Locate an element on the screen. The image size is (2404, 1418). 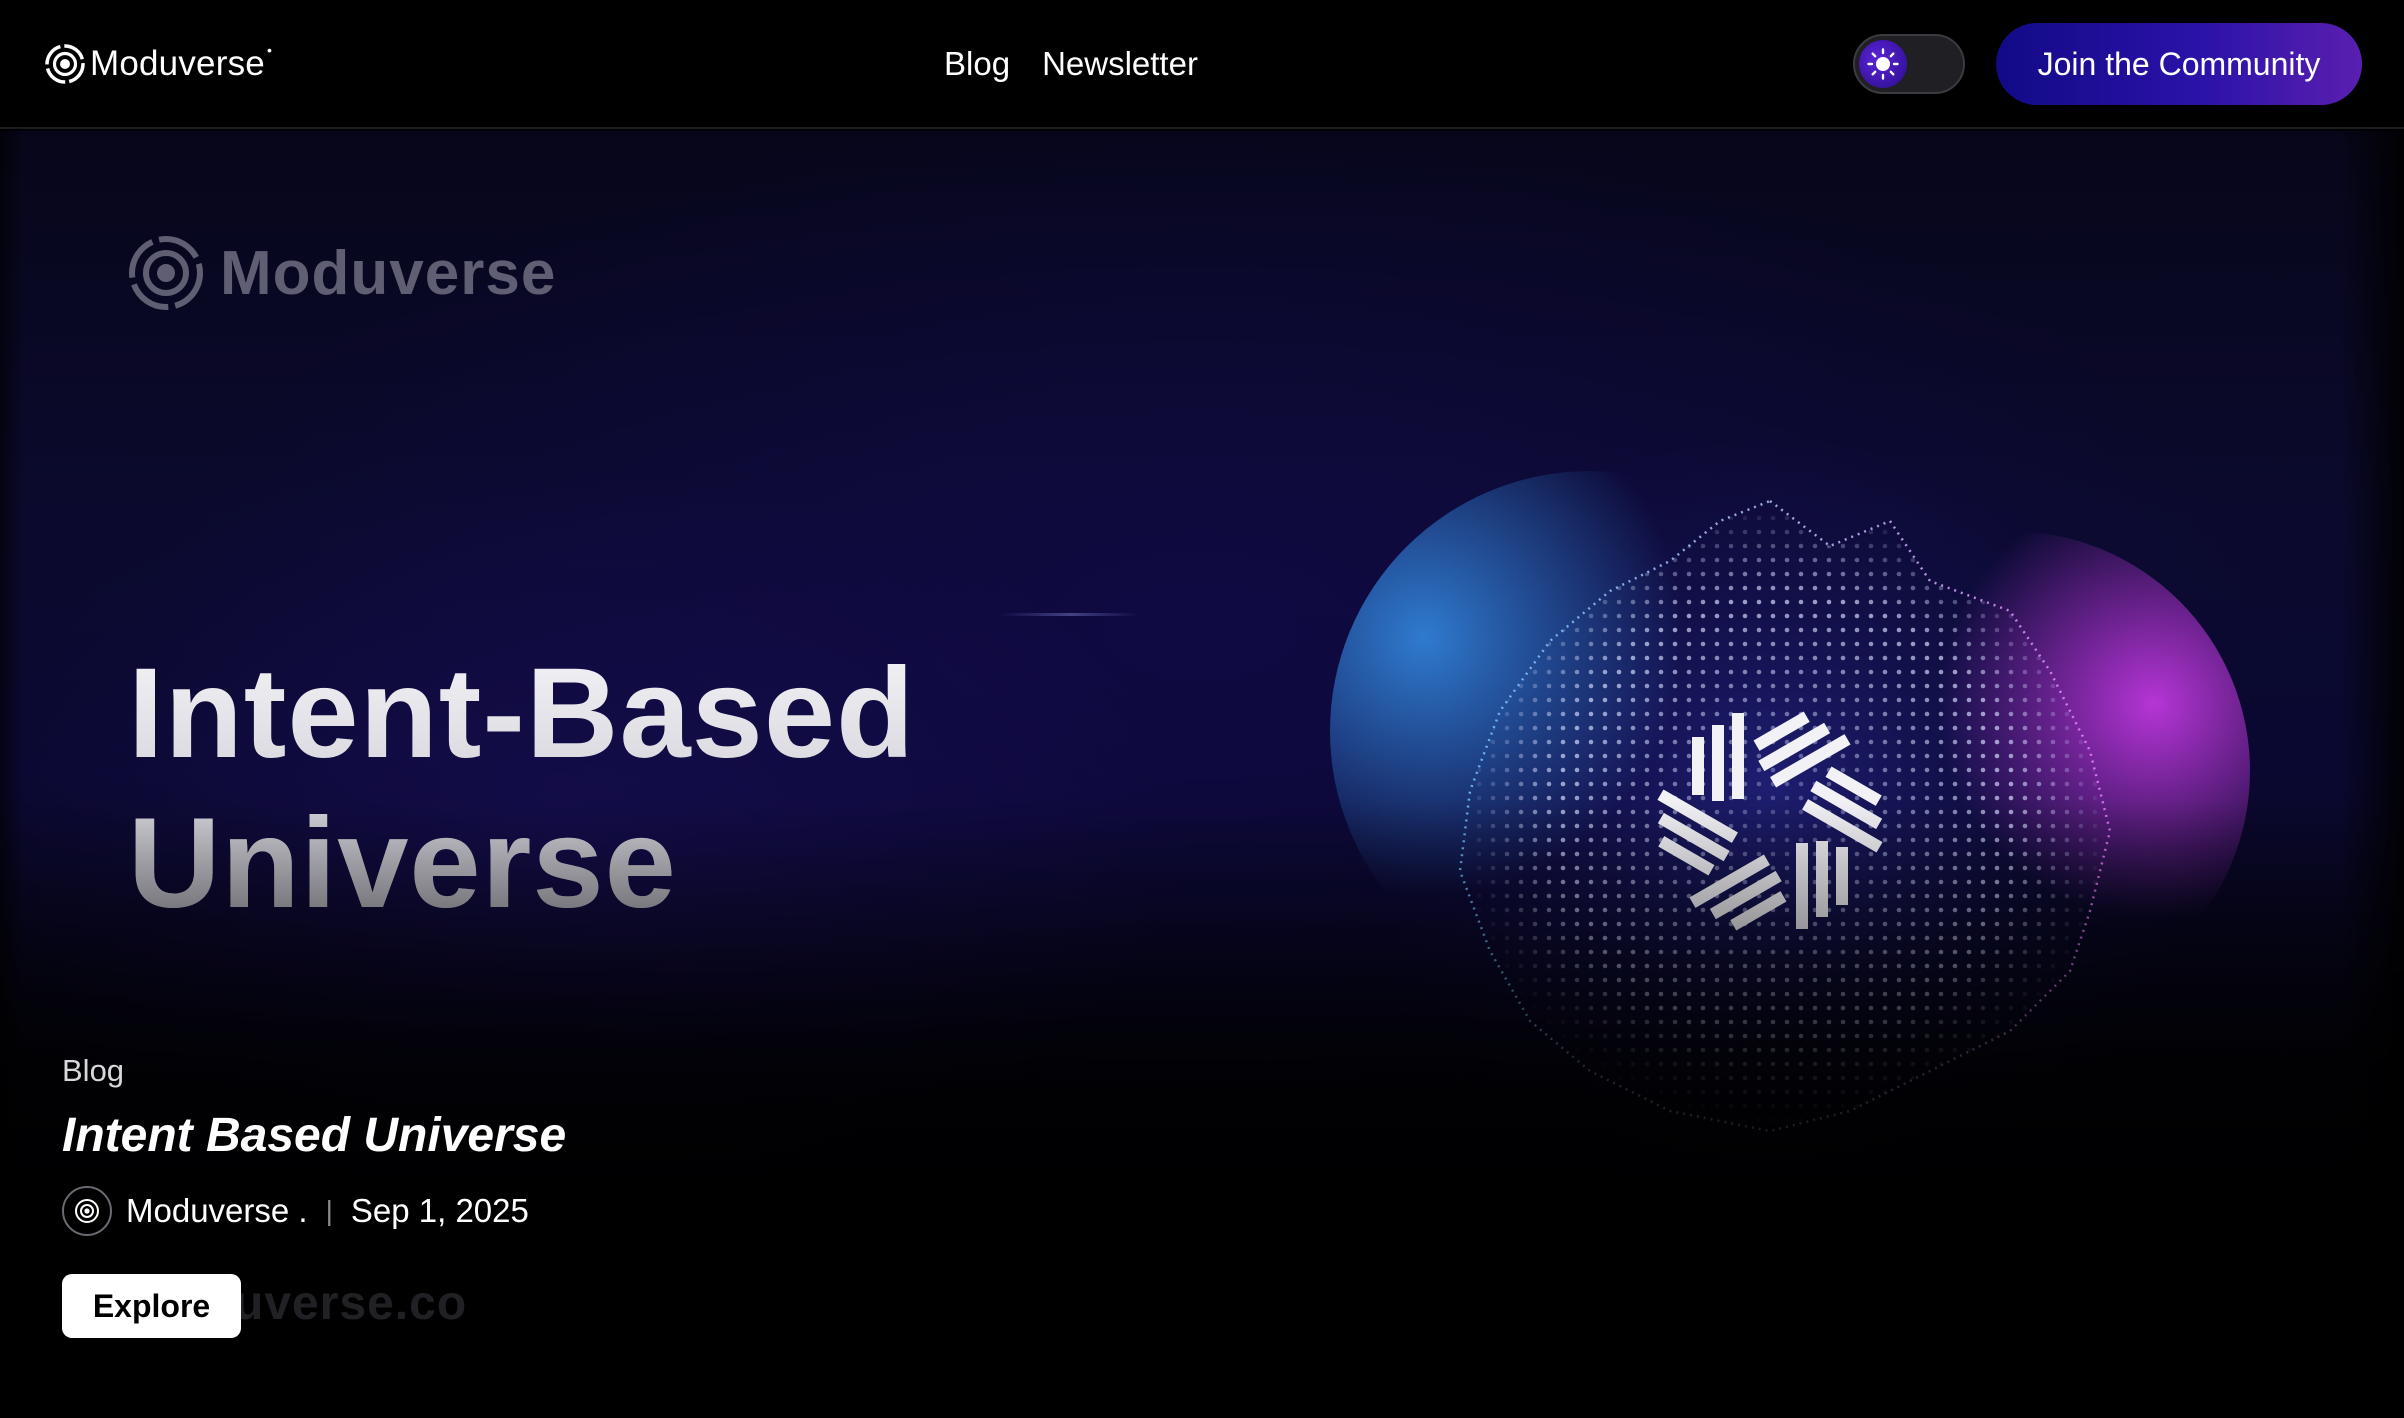
theme-toggle is located at coordinates (1909, 64).